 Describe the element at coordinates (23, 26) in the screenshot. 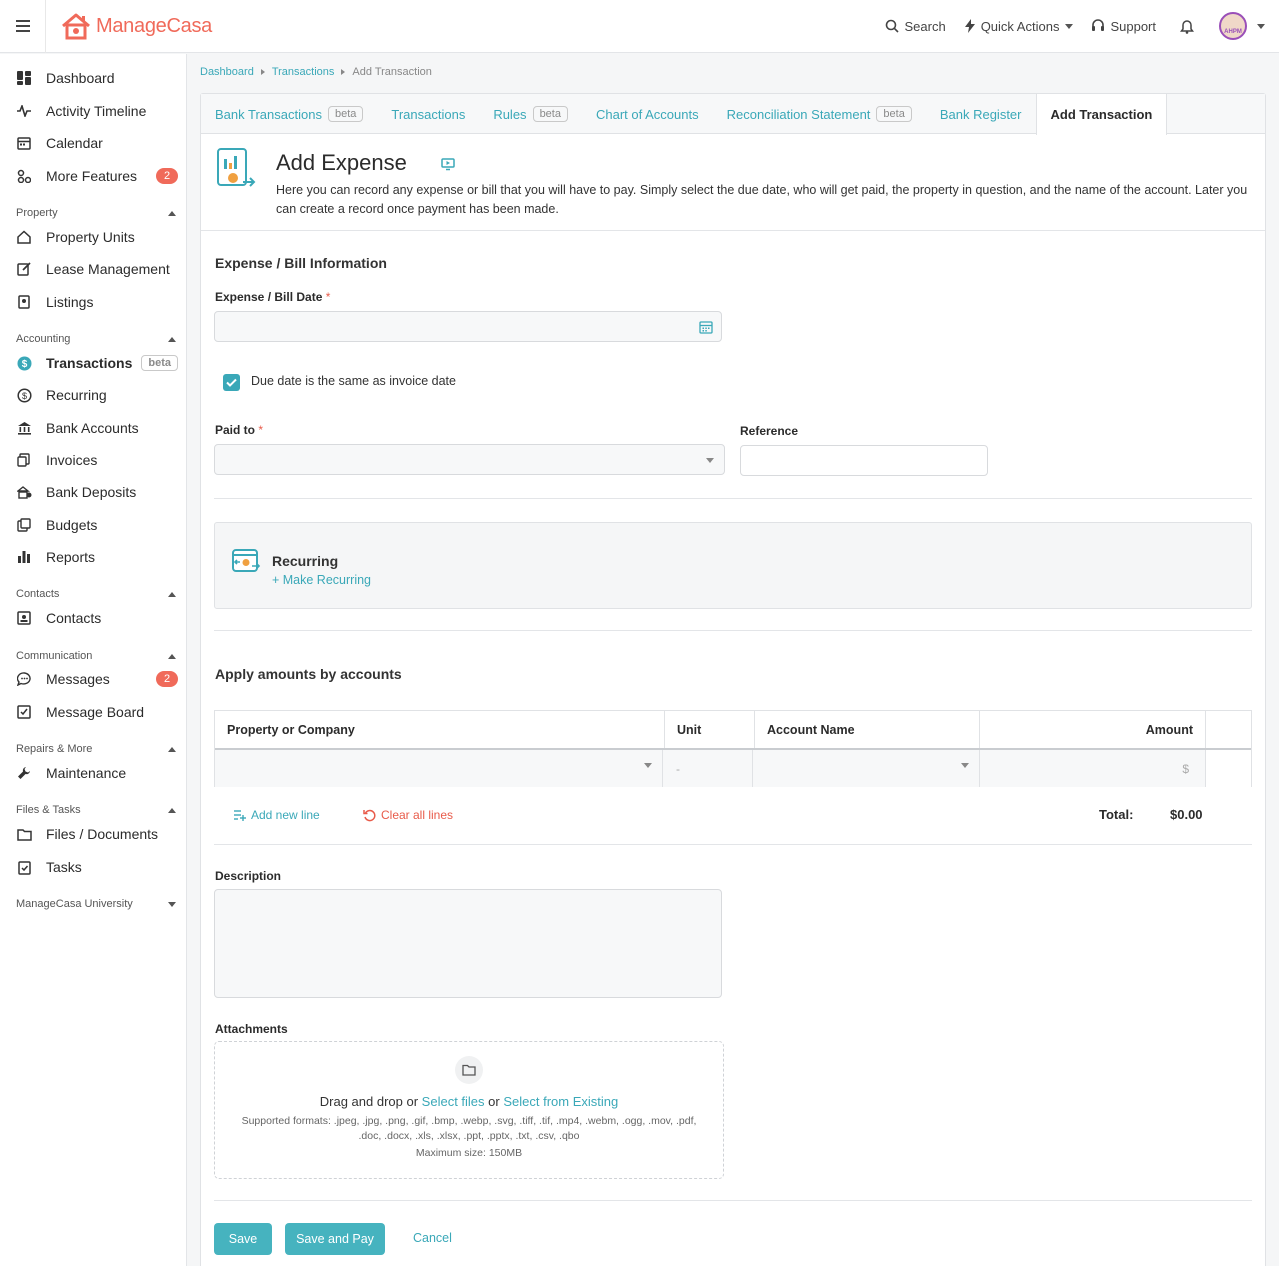

I see `menu-toggle-button` at that location.